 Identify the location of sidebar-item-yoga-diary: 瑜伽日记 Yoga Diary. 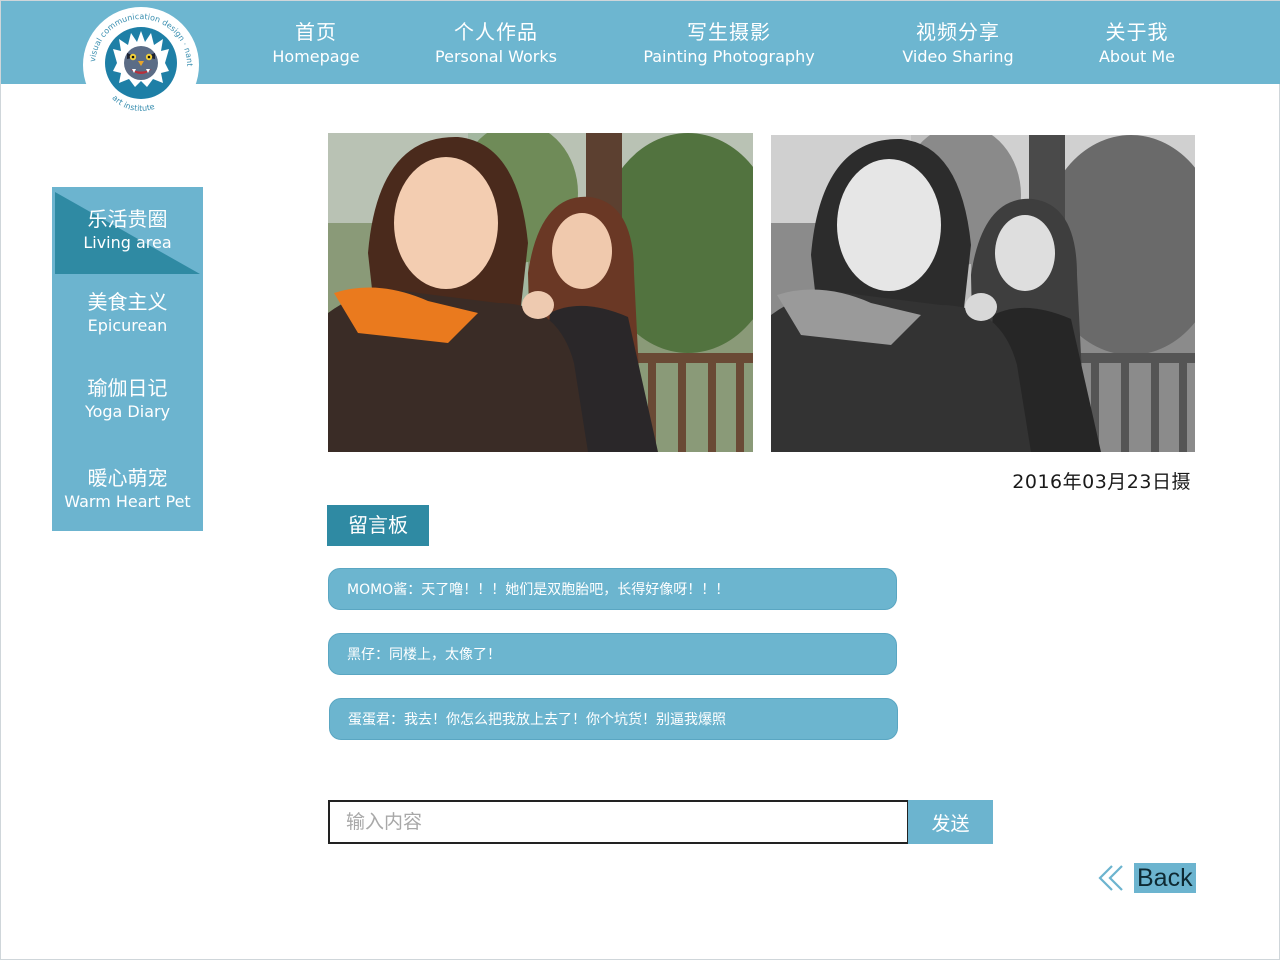
(127, 399).